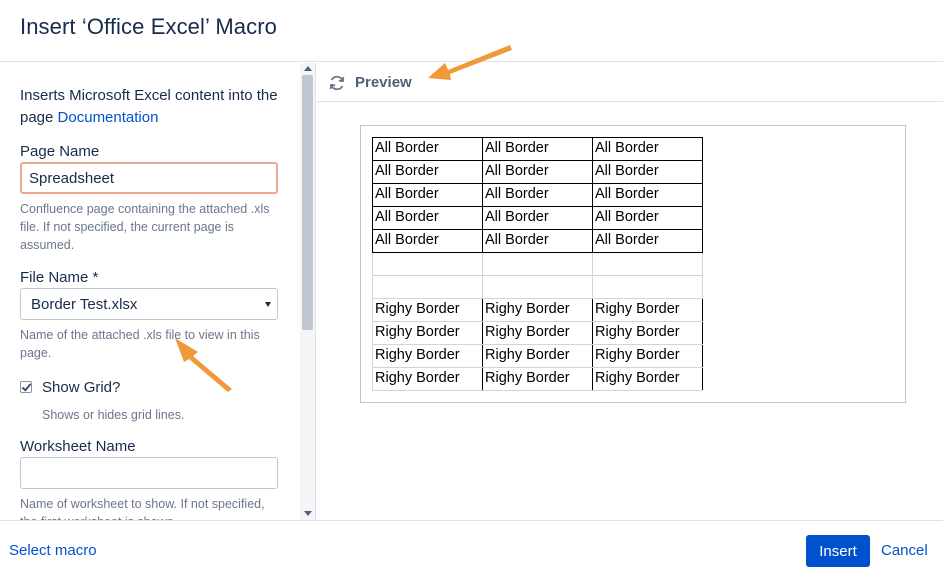  I want to click on scroll-down-arrow-icon, so click(308, 513).